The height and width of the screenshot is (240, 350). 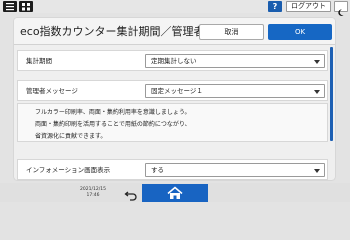 I want to click on admin-message-select: 固定メッセージ１, so click(x=235, y=91).